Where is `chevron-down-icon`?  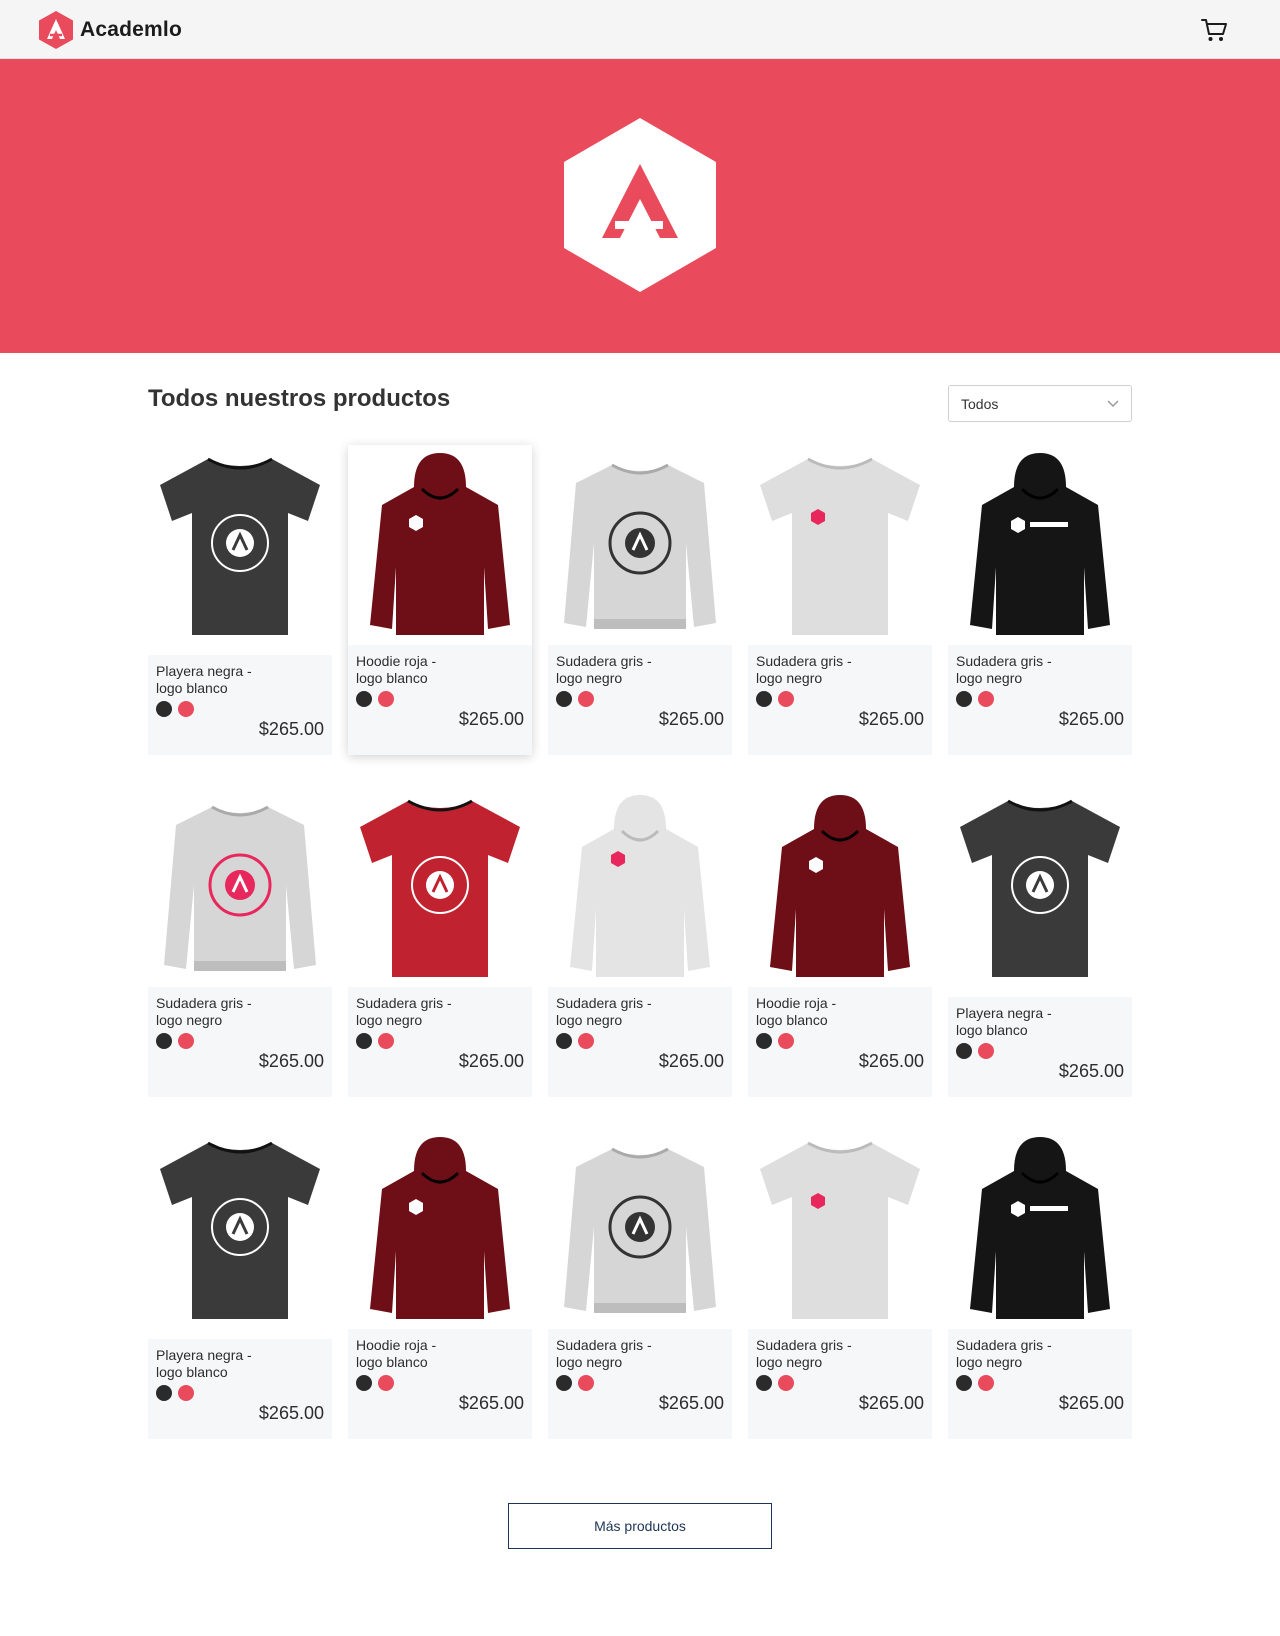
chevron-down-icon is located at coordinates (1113, 403).